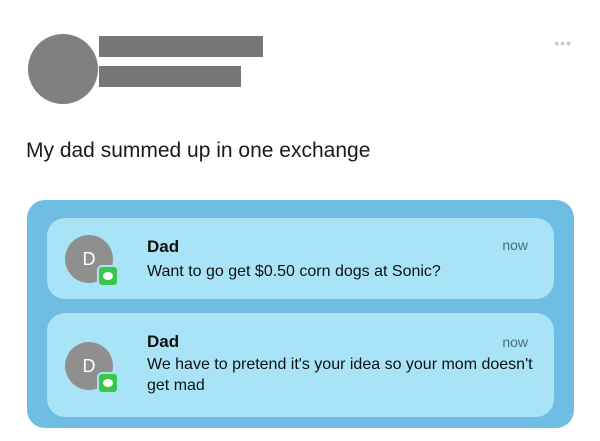  Describe the element at coordinates (198, 150) in the screenshot. I see `post-text: My dad summed up in one exchange` at that location.